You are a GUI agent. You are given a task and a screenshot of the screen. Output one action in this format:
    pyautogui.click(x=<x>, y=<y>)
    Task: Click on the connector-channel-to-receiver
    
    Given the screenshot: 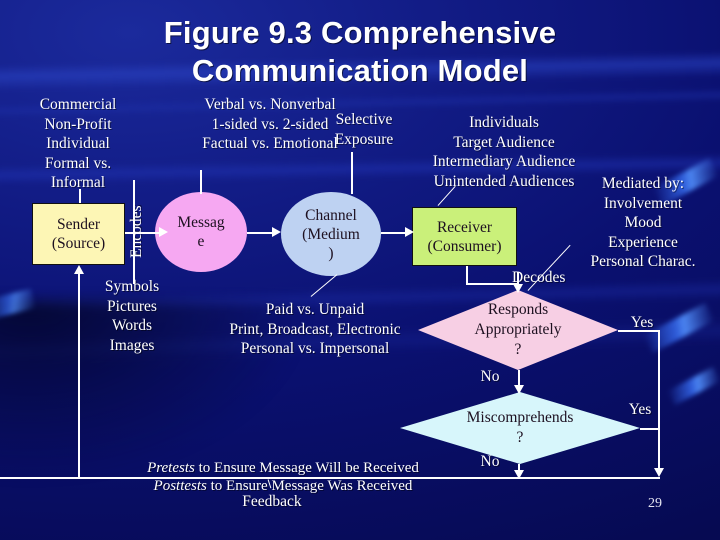 What is the action you would take?
    pyautogui.click(x=394, y=233)
    